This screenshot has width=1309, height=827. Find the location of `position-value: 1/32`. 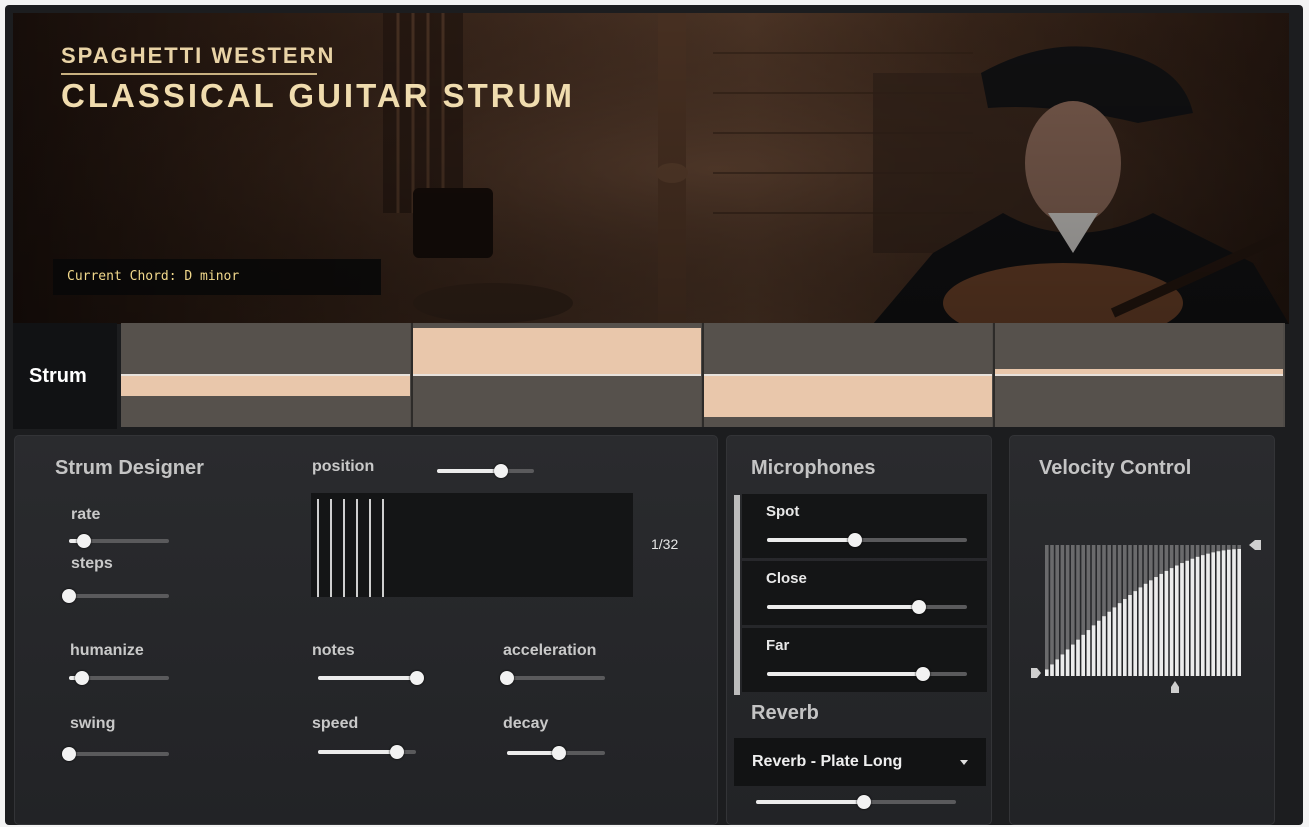

position-value: 1/32 is located at coordinates (665, 544).